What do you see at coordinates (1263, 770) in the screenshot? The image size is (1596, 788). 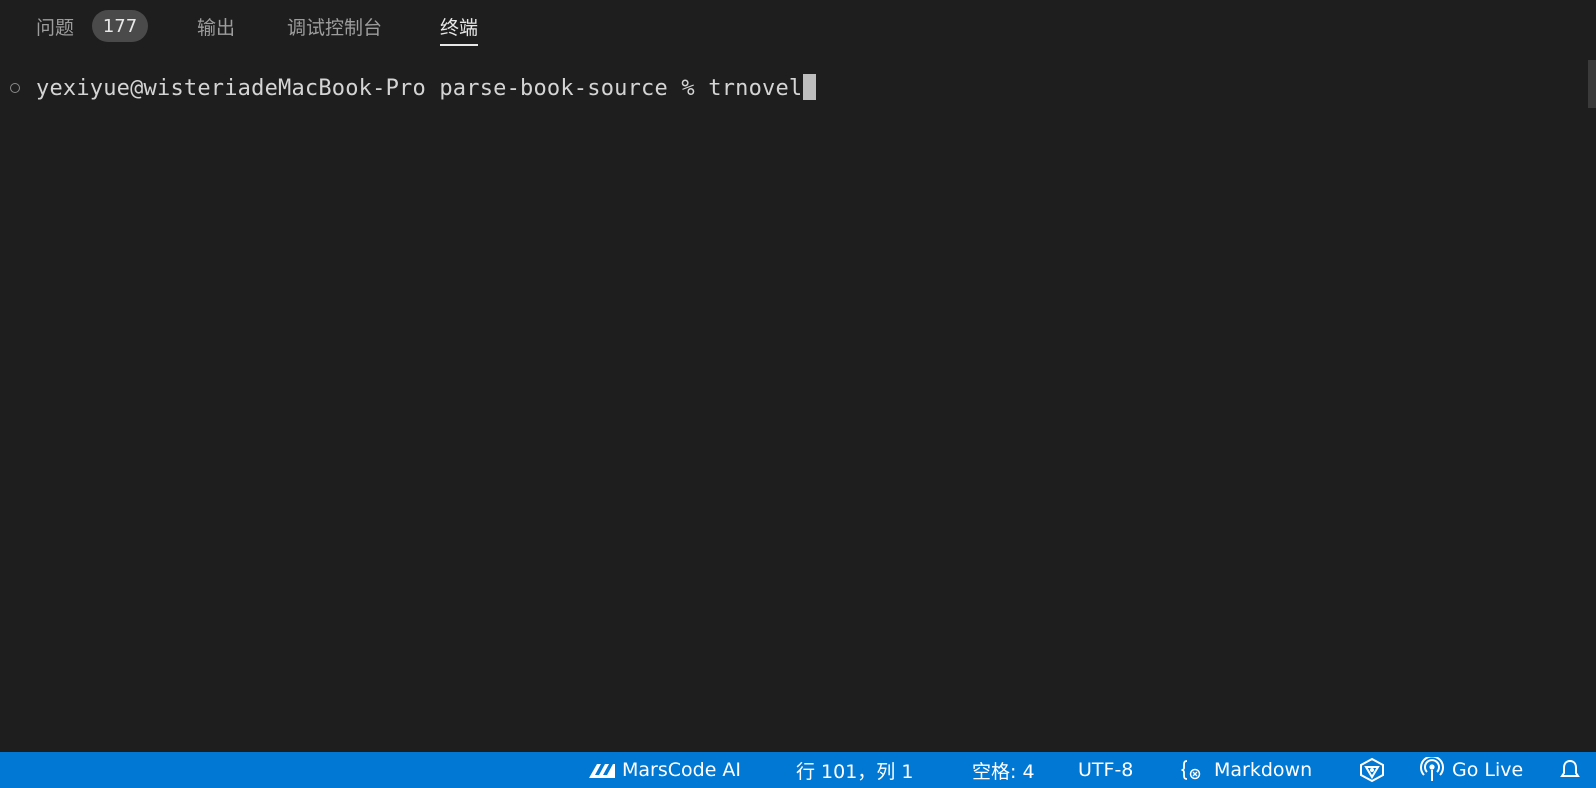 I see `language-mode-label: Markdown` at bounding box center [1263, 770].